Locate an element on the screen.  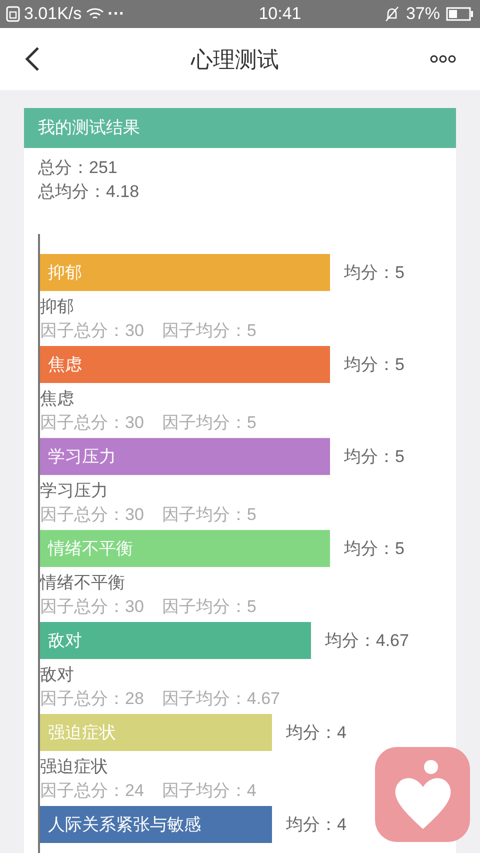
factor-bar: 人际关系紧张与敏感 is located at coordinates (156, 824).